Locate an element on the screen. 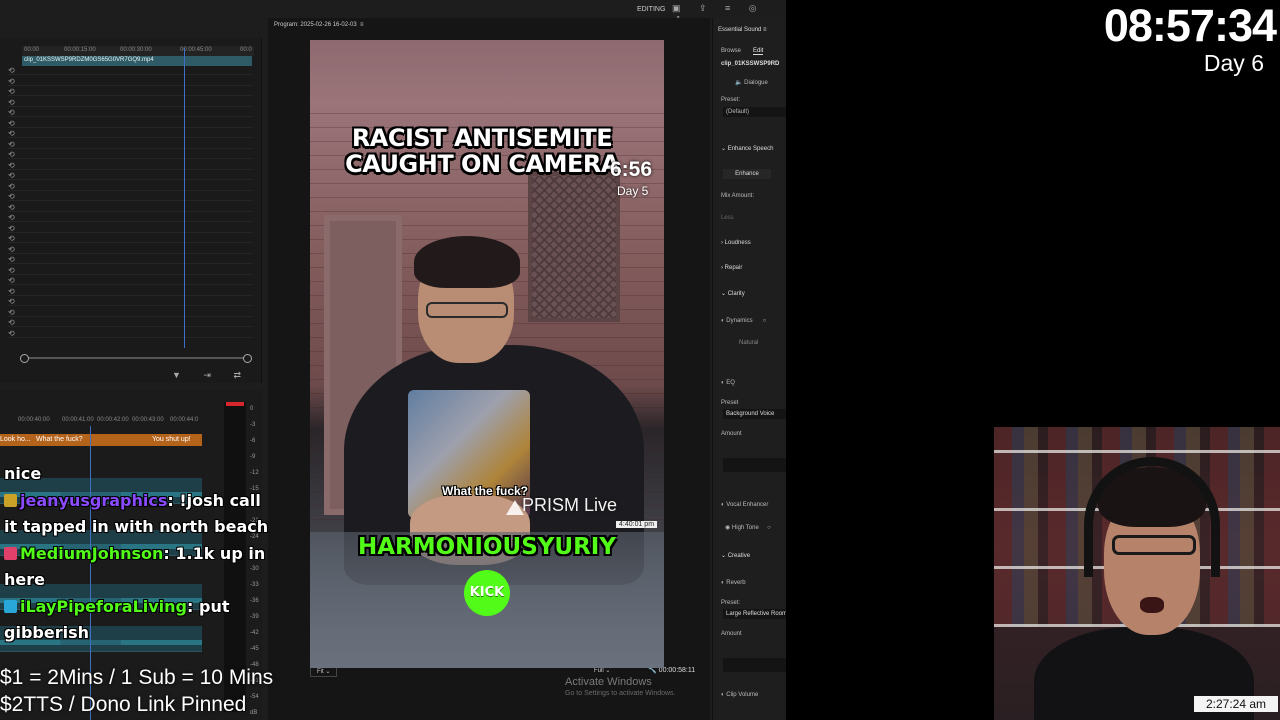 The width and height of the screenshot is (1280, 720). caption-clip: What the fuck? is located at coordinates (59, 439).